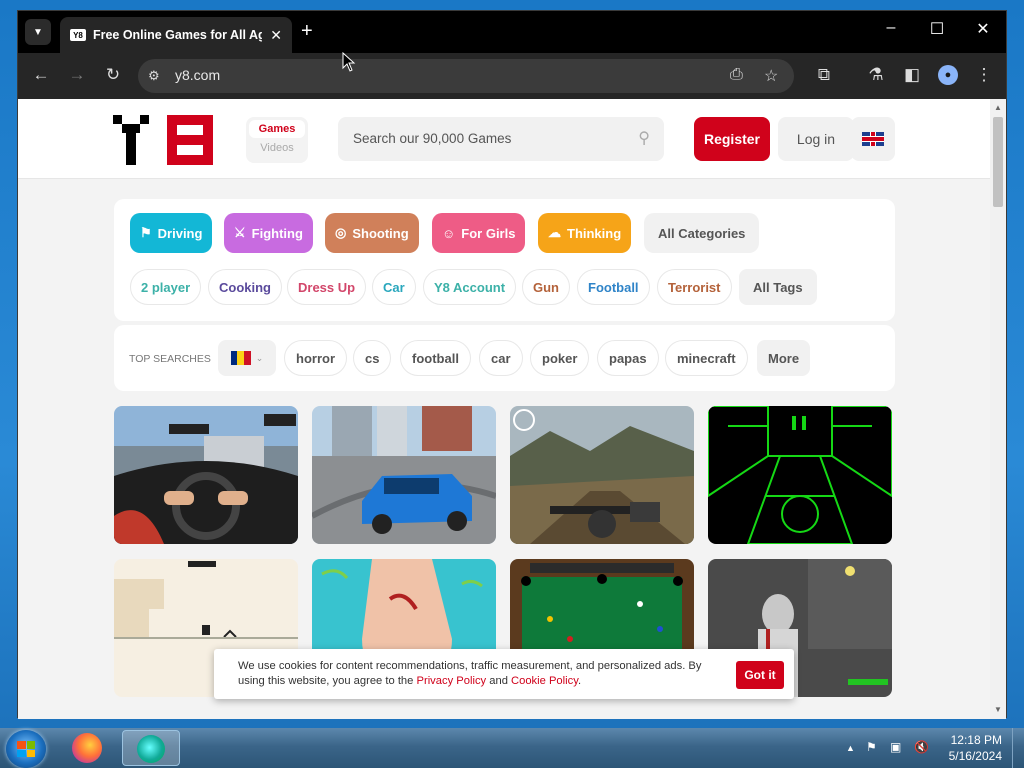  Describe the element at coordinates (706, 358) in the screenshot. I see `search-term-minecraft: minecraft` at that location.